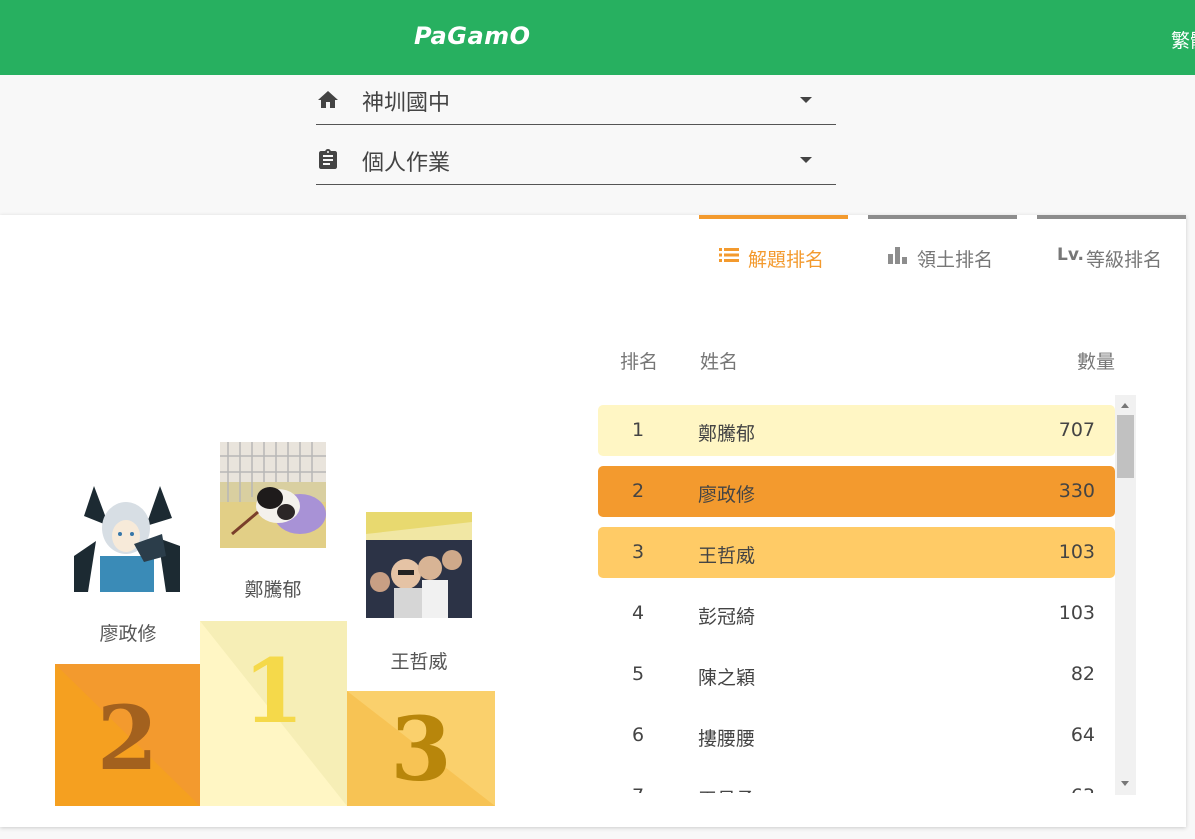 This screenshot has width=1195, height=839. I want to click on tab-label: 等級排名, so click(1124, 260).